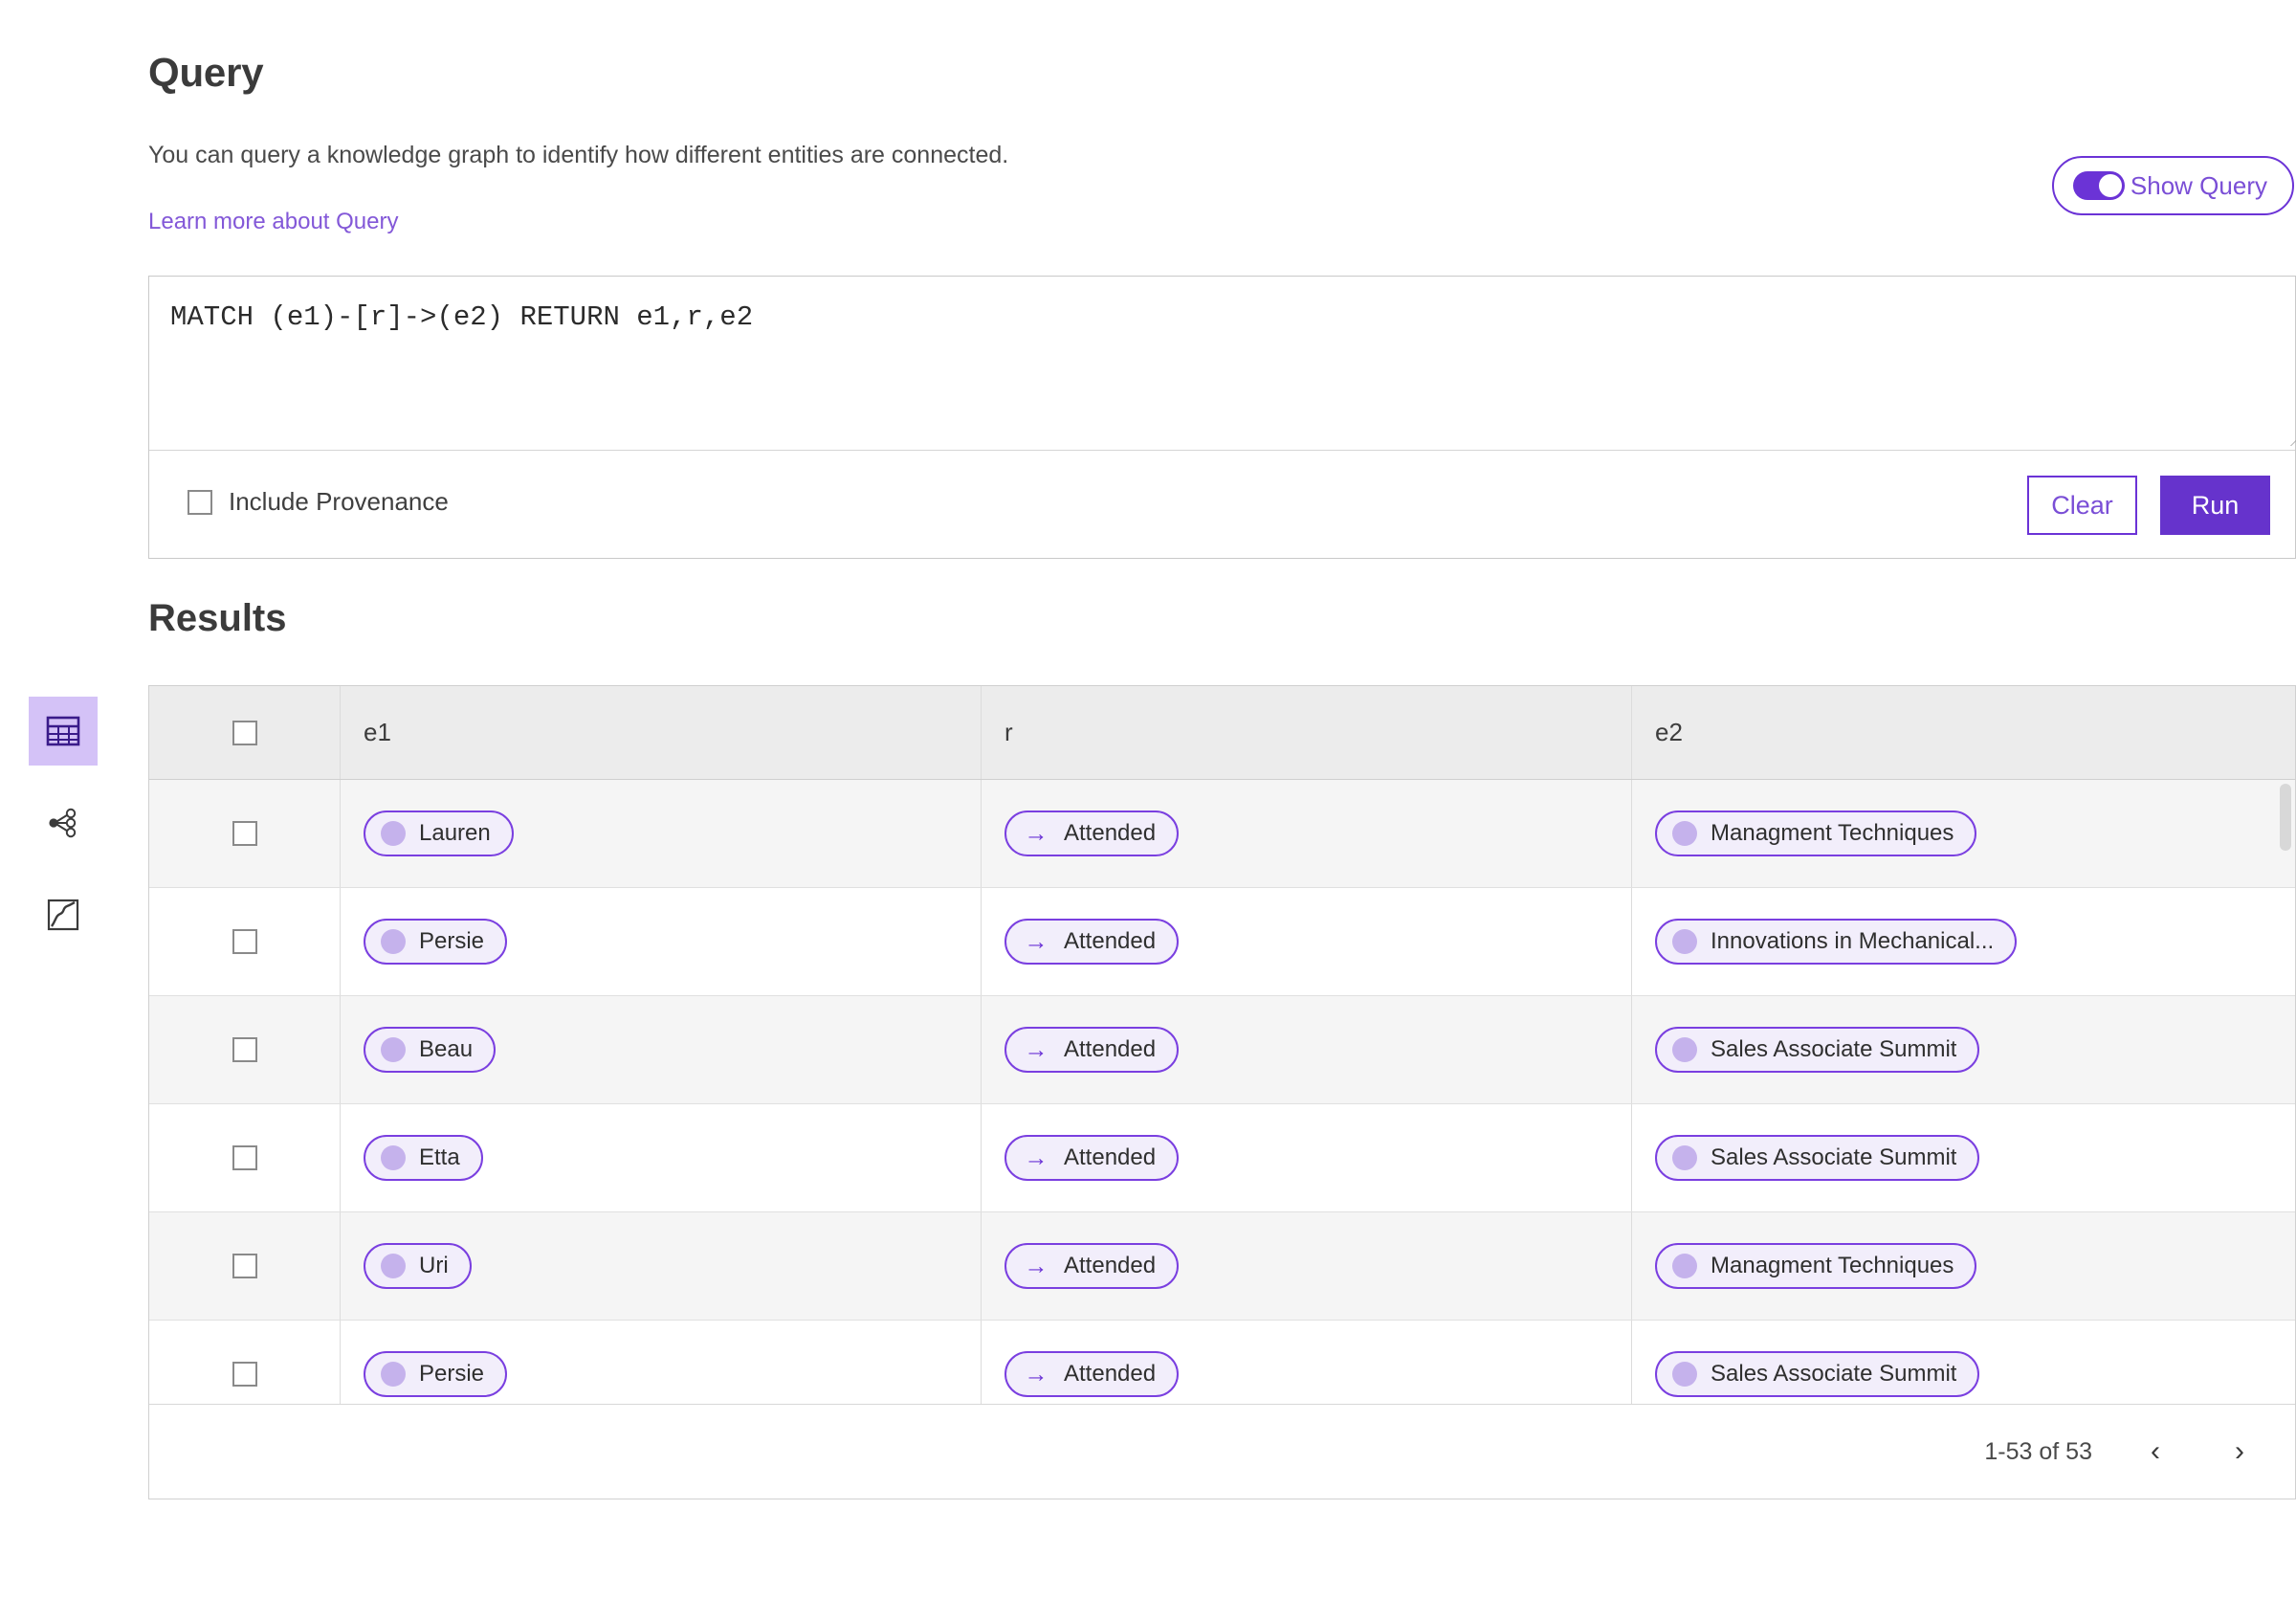  I want to click on query-text: MATCH (e1)-[r]->(e2) RETURN e1,r,e2, so click(462, 317).